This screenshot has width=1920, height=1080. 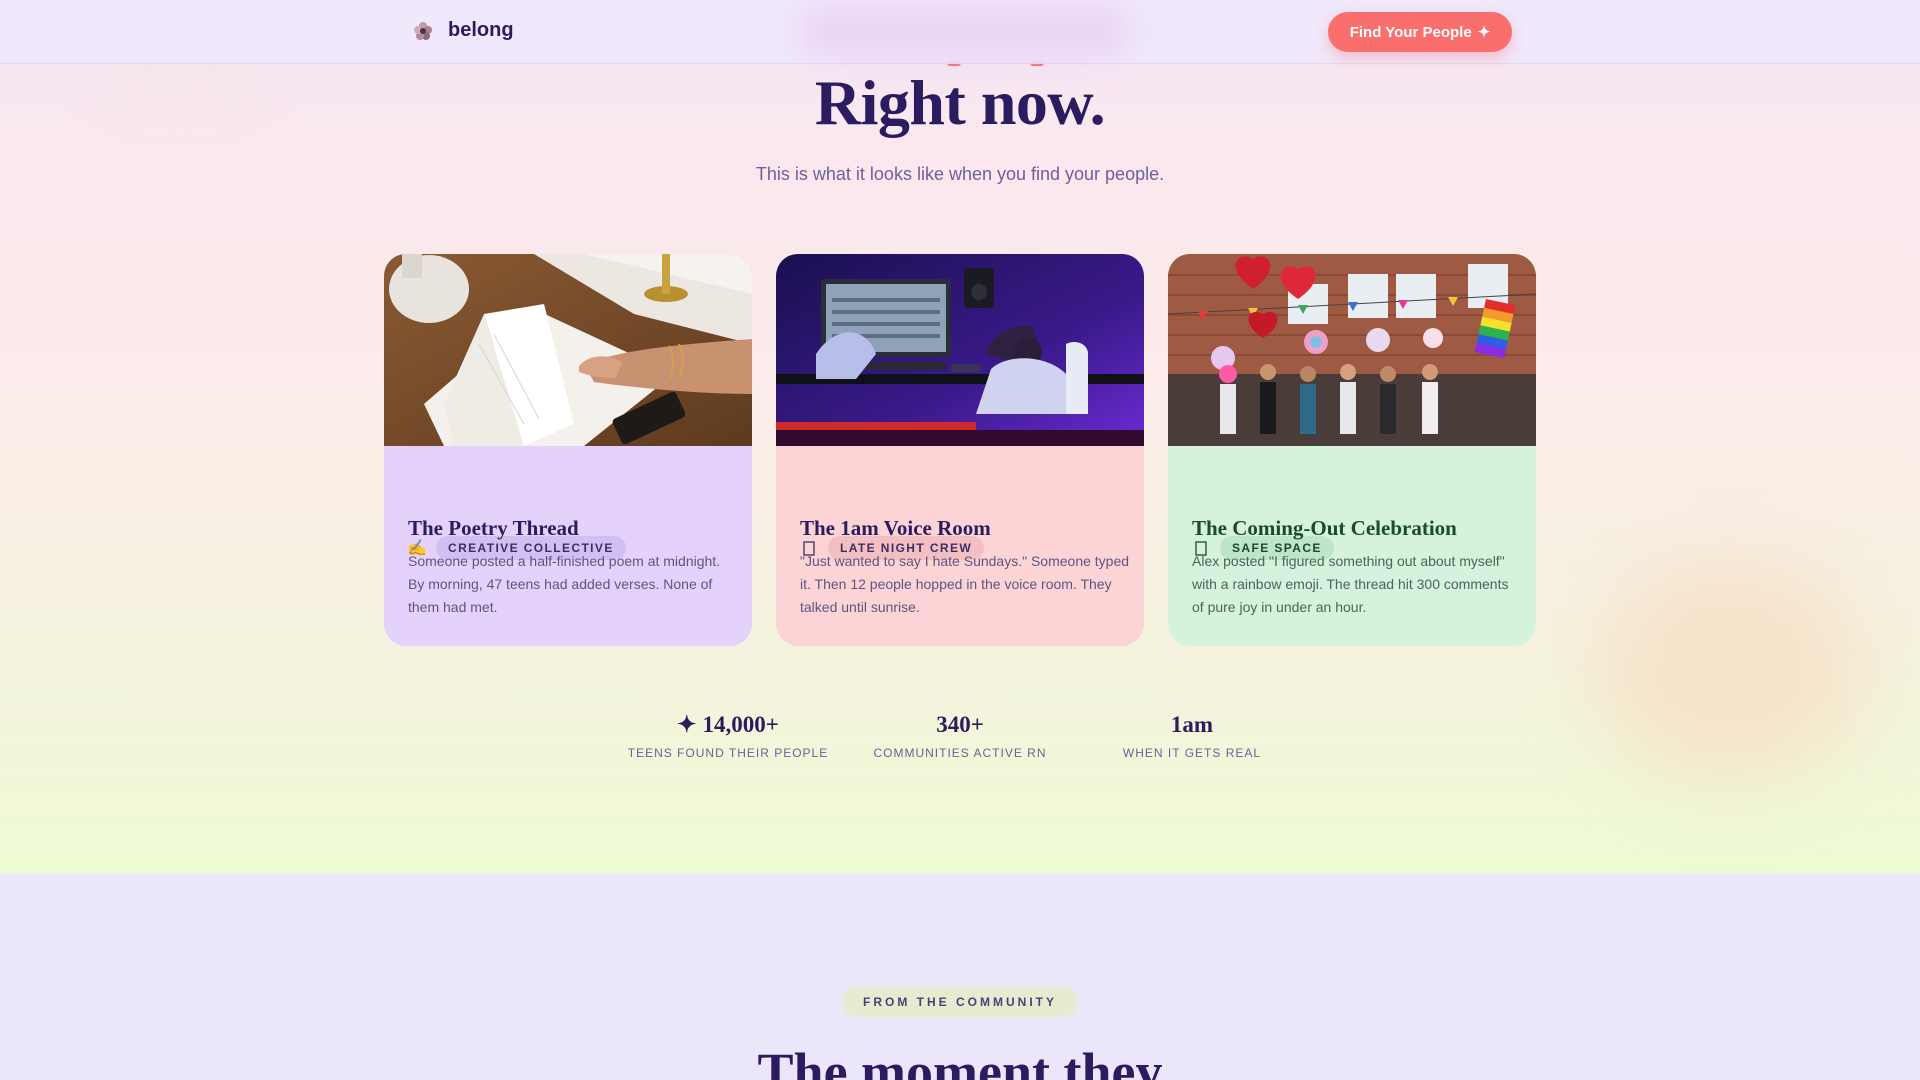 What do you see at coordinates (1410, 32) in the screenshot?
I see `cta-label: Find Your People` at bounding box center [1410, 32].